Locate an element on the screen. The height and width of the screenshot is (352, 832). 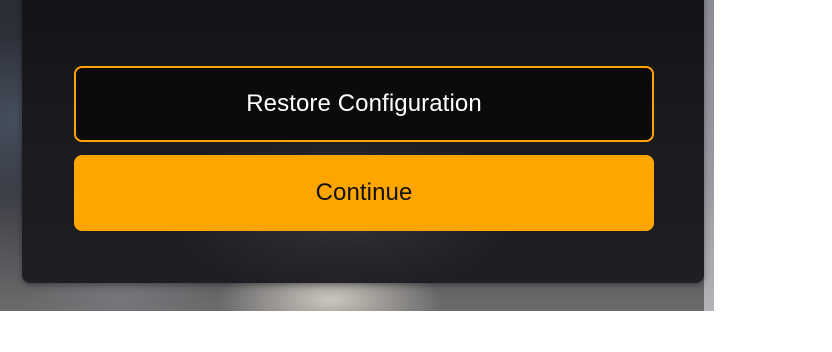
restore-configuration-label: Restore Configuration is located at coordinates (364, 103).